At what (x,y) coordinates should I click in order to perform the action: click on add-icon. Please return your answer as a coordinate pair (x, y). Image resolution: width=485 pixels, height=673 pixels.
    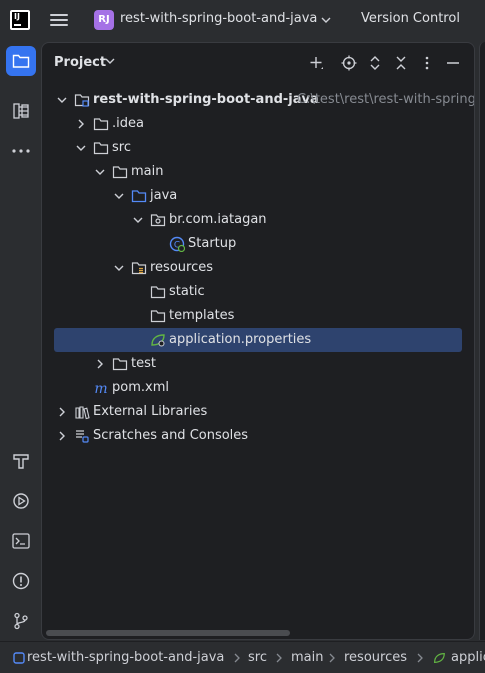
    Looking at the image, I should click on (317, 63).